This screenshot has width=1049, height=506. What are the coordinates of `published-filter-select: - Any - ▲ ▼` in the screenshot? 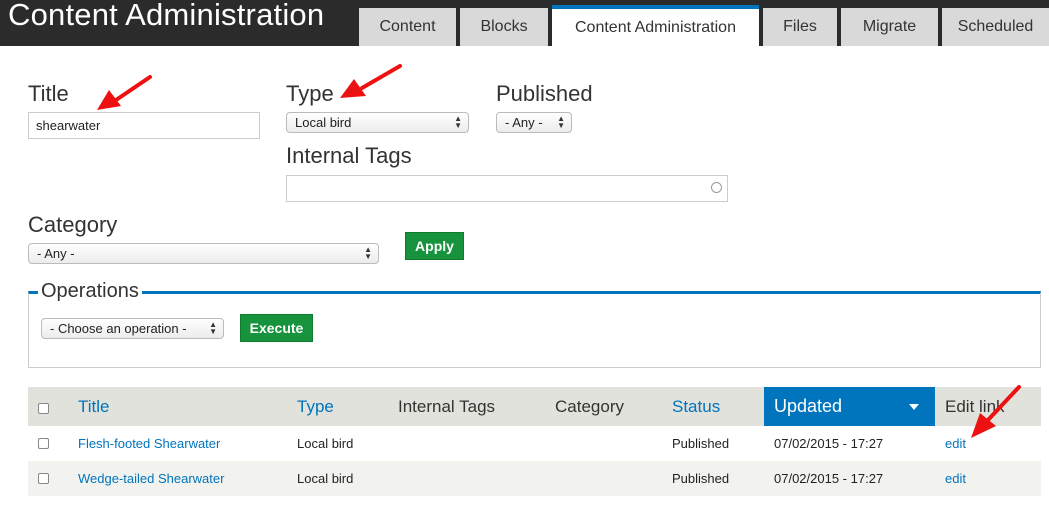 It's located at (534, 122).